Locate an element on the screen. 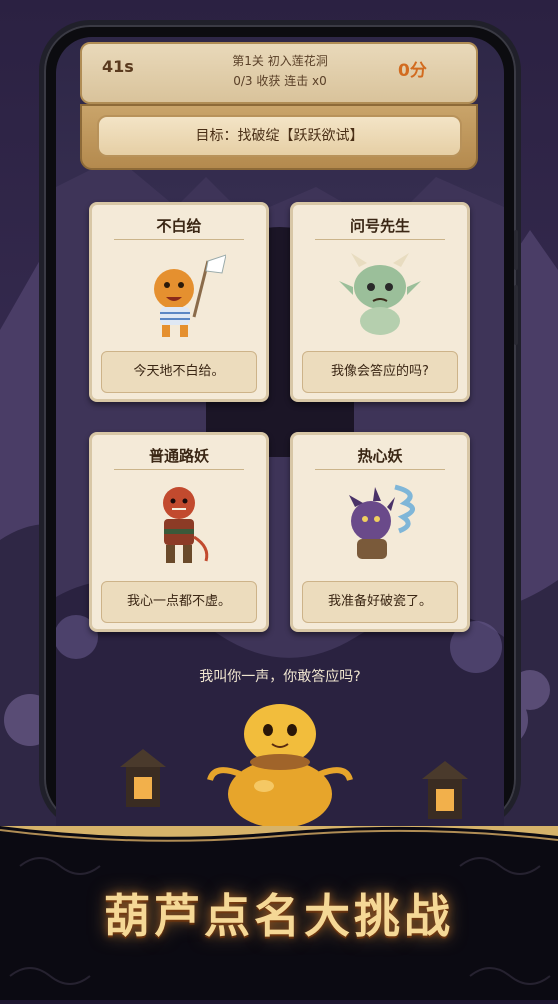  card-title: 热心妖 is located at coordinates (380, 456).